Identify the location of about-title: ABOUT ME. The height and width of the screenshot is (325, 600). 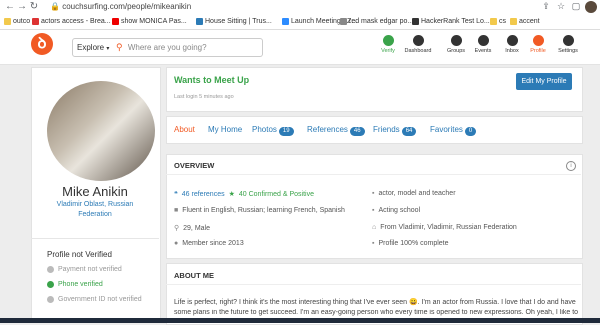
(194, 275).